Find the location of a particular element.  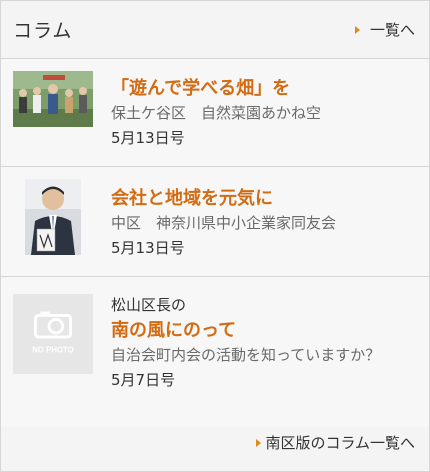

ward-column-list-label: 南区版のコラム一覧へ is located at coordinates (340, 443).